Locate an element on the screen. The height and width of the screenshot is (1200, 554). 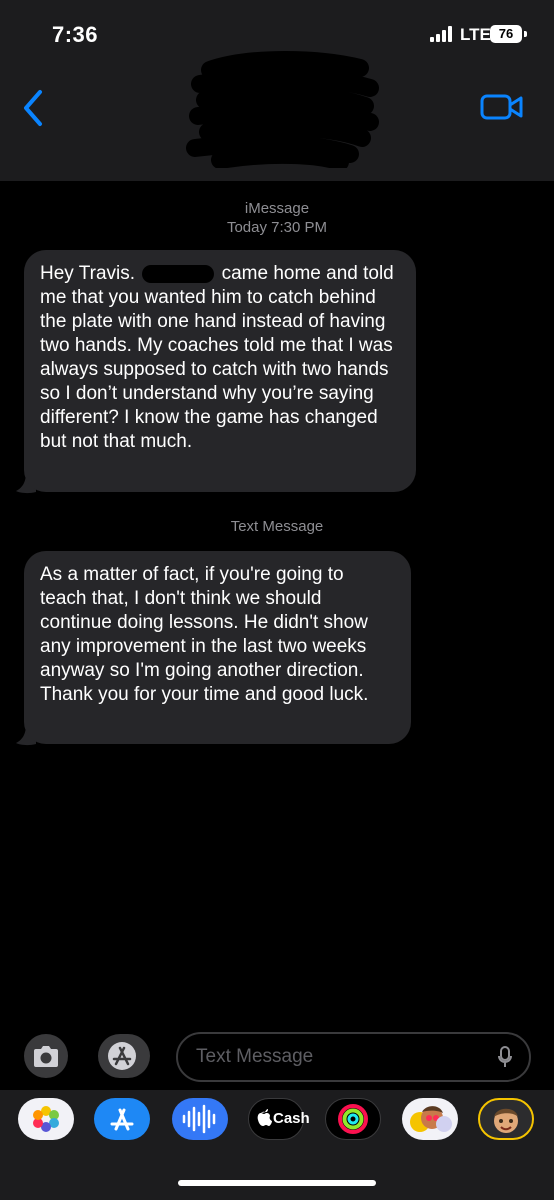
status-time: 7:36 is located at coordinates (75, 34).